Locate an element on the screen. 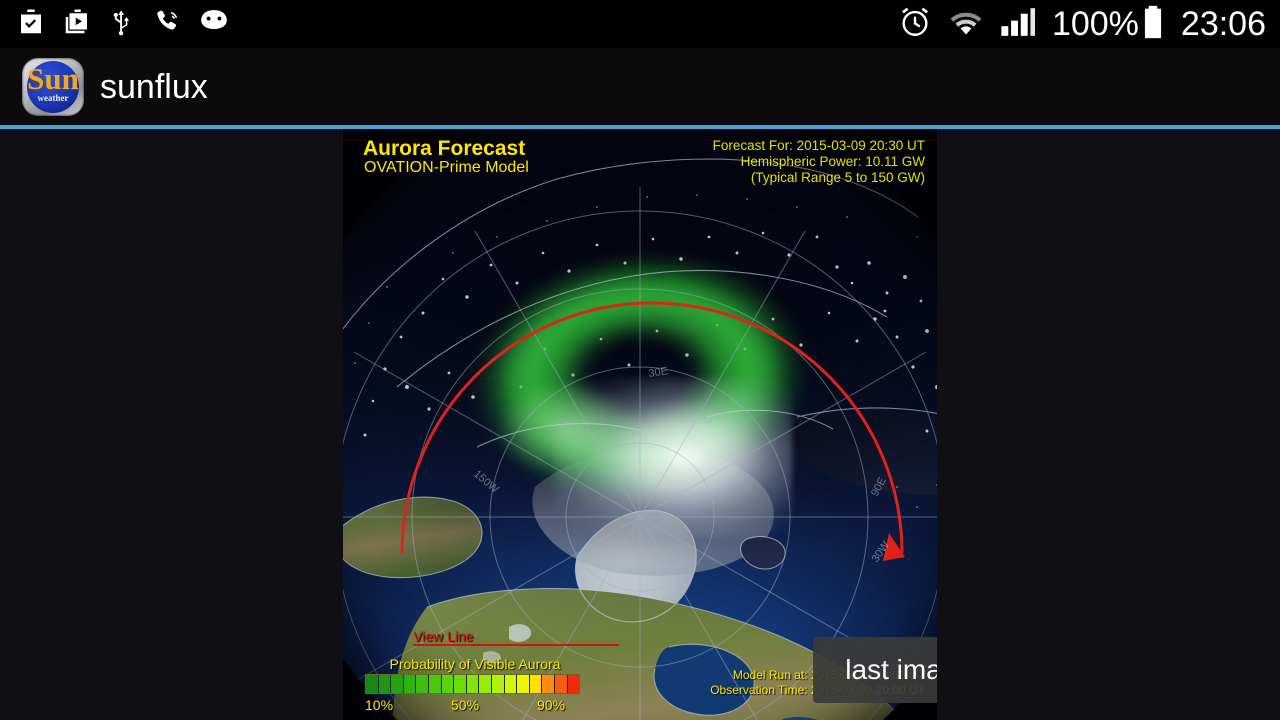 The width and height of the screenshot is (1280, 720). view-line-label: View Line is located at coordinates (443, 636).